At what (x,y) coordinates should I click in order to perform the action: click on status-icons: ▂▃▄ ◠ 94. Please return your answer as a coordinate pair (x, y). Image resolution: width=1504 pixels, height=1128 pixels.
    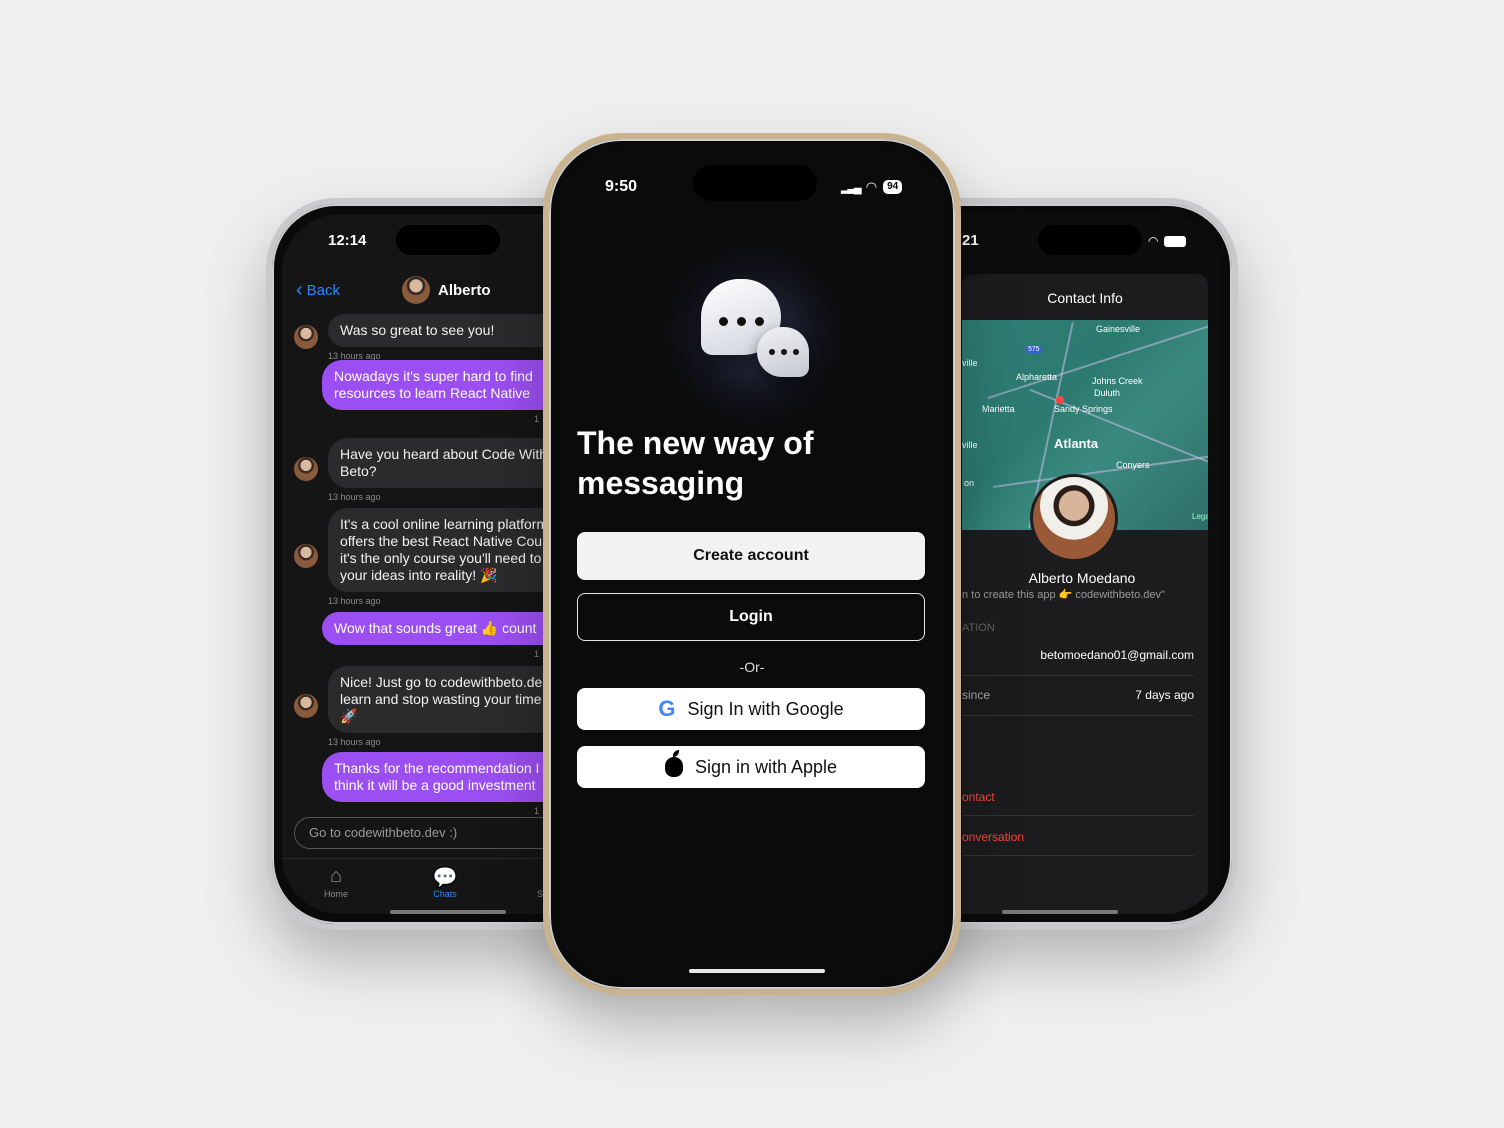
    Looking at the image, I should click on (872, 187).